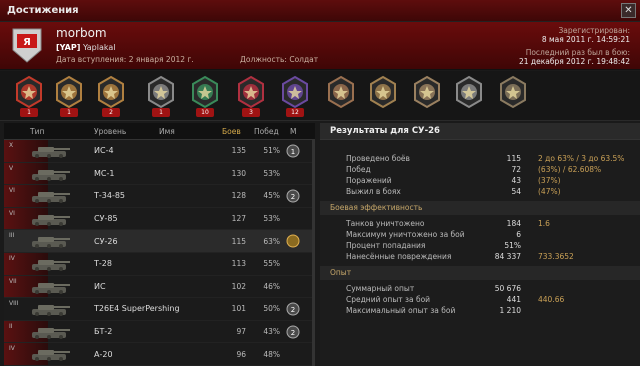 This screenshot has width=640, height=366. What do you see at coordinates (480, 181) in the screenshot?
I see `stat-row: Поражений 43 (37%)` at bounding box center [480, 181].